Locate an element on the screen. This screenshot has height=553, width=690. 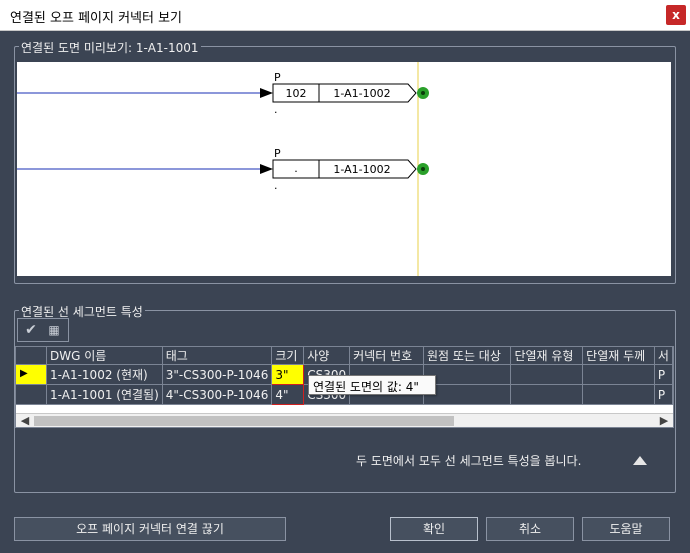
column-header-size: 크기 is located at coordinates (288, 356).